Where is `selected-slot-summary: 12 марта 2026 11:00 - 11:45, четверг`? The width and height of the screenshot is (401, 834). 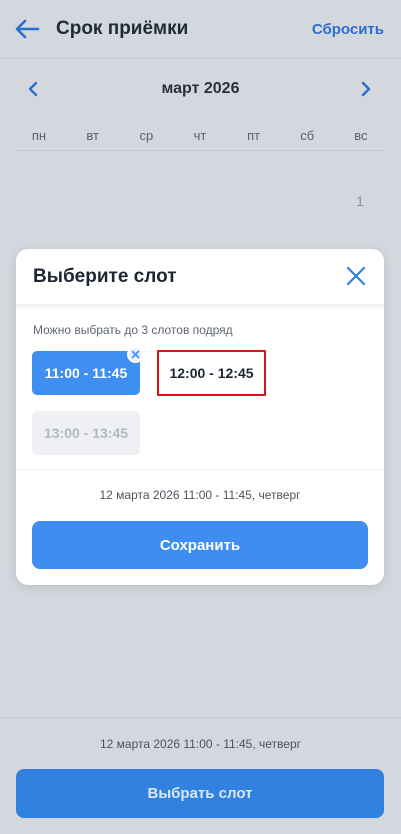 selected-slot-summary: 12 марта 2026 11:00 - 11:45, четверг is located at coordinates (200, 744).